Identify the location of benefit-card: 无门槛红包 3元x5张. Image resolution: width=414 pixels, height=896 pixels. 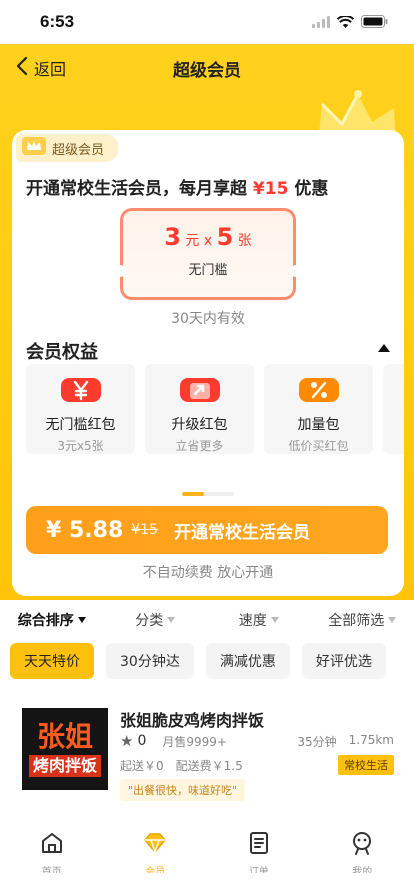
(80, 409).